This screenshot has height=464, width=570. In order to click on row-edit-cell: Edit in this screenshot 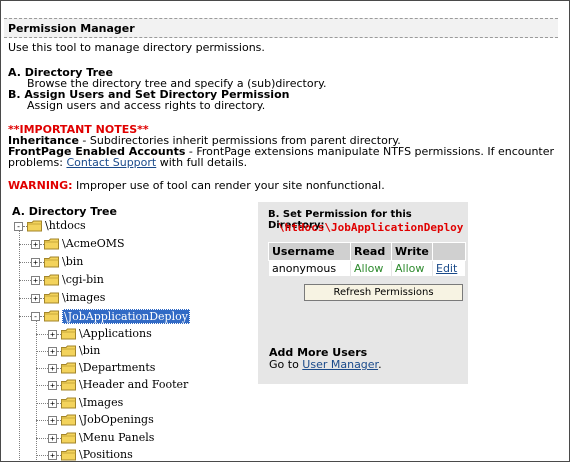, I will do `click(449, 268)`.